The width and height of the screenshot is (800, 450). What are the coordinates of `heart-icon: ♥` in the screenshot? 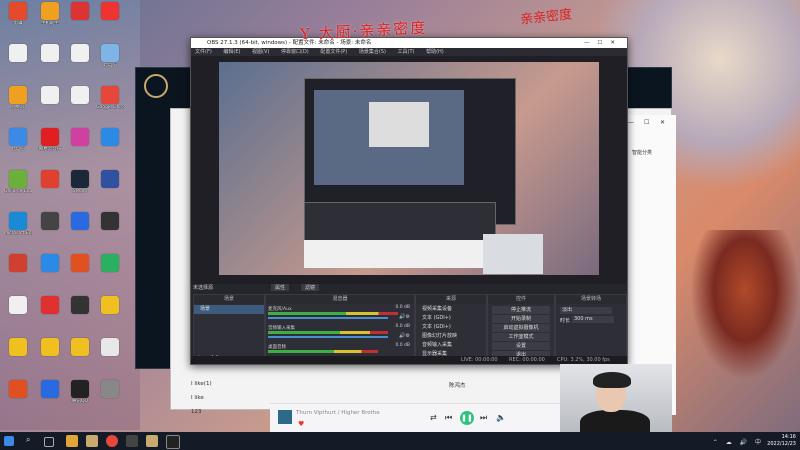 It's located at (301, 424).